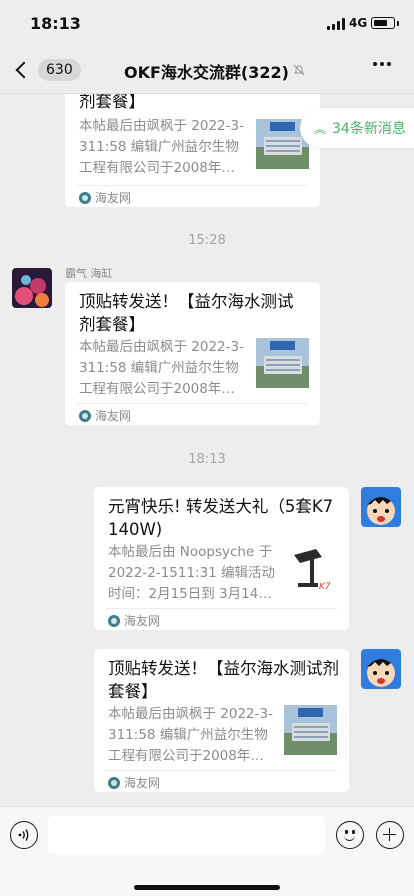  What do you see at coordinates (380, 22) in the screenshot?
I see `battery-level` at bounding box center [380, 22].